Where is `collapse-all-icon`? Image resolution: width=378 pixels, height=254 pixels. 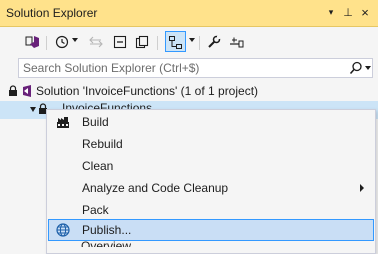 collapse-all-icon is located at coordinates (120, 42).